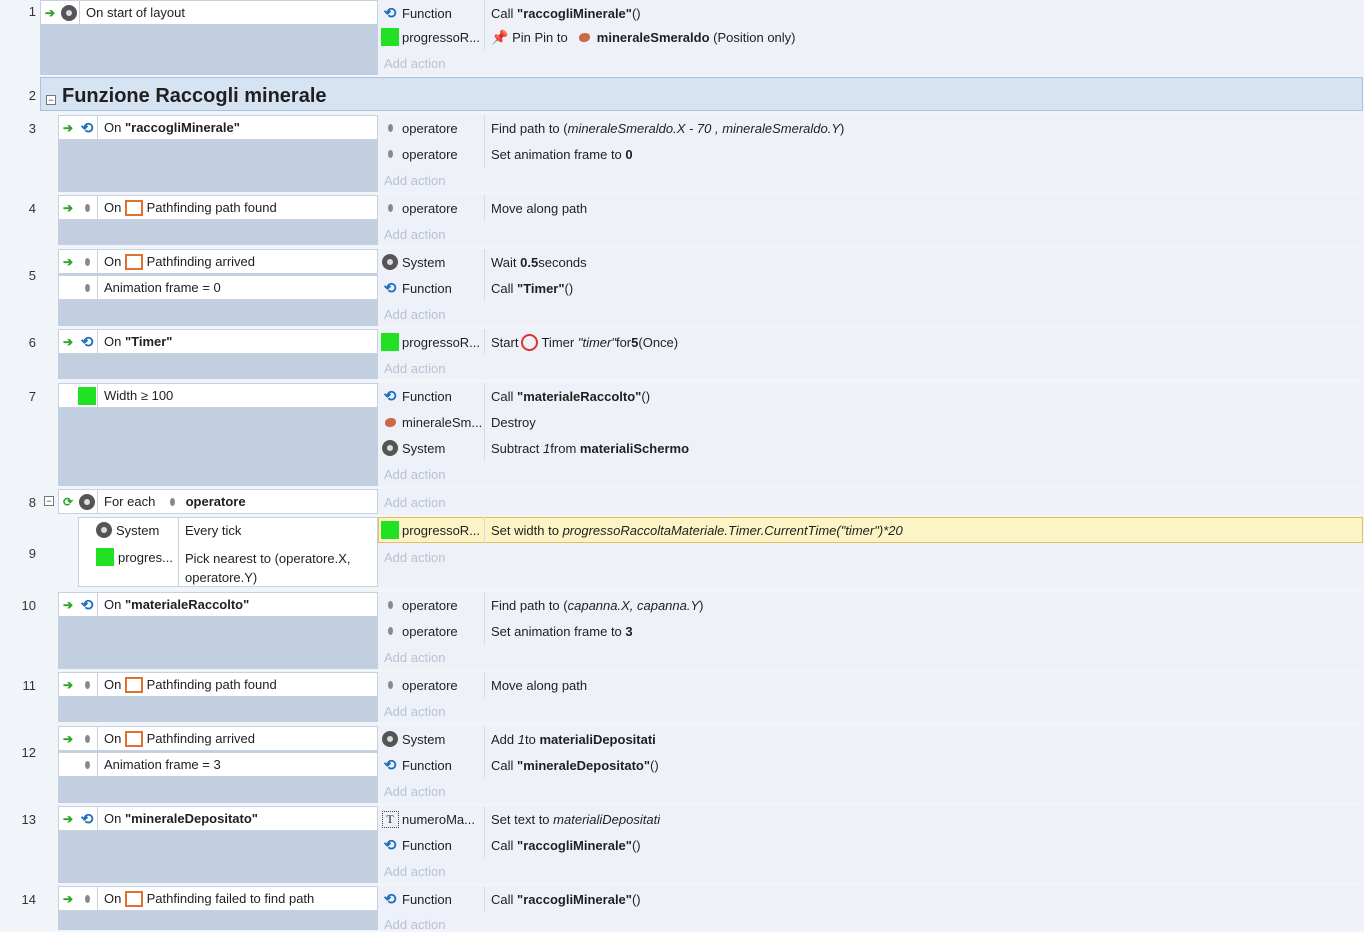  What do you see at coordinates (514, 396) in the screenshot?
I see `action-row: ⟲ Function Call "materialeRaccolto" ()` at bounding box center [514, 396].